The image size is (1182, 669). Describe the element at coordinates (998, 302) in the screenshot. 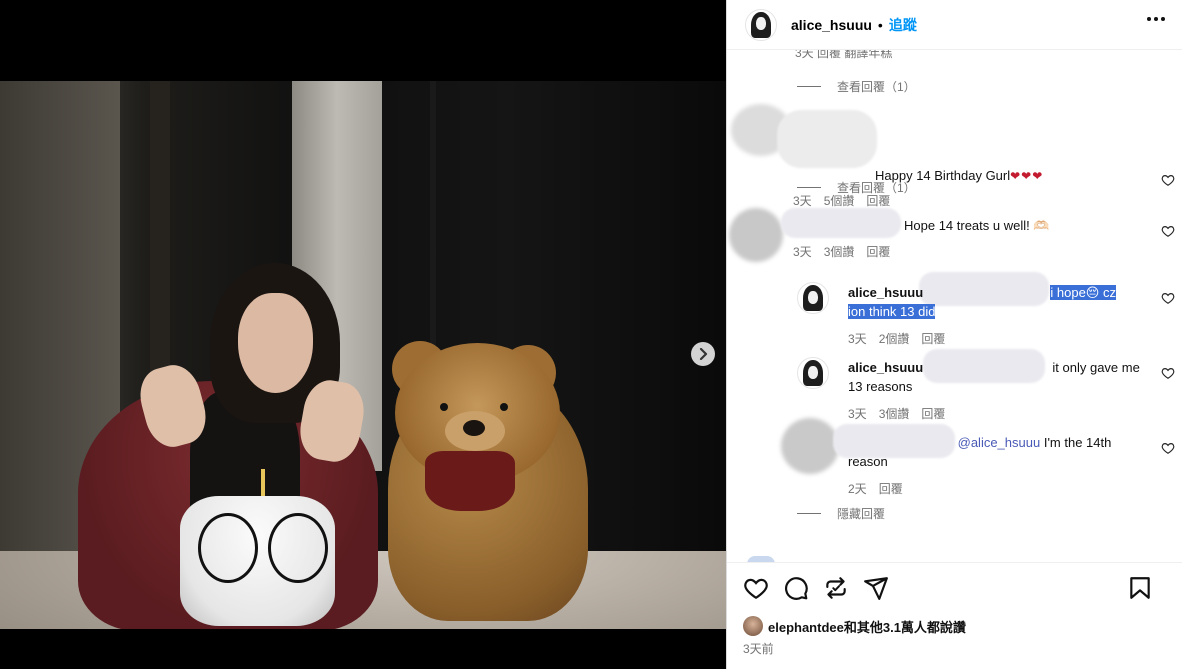

I see `comment-text: alice_hsuuu i hope😔 cz ion think 13 did` at that location.